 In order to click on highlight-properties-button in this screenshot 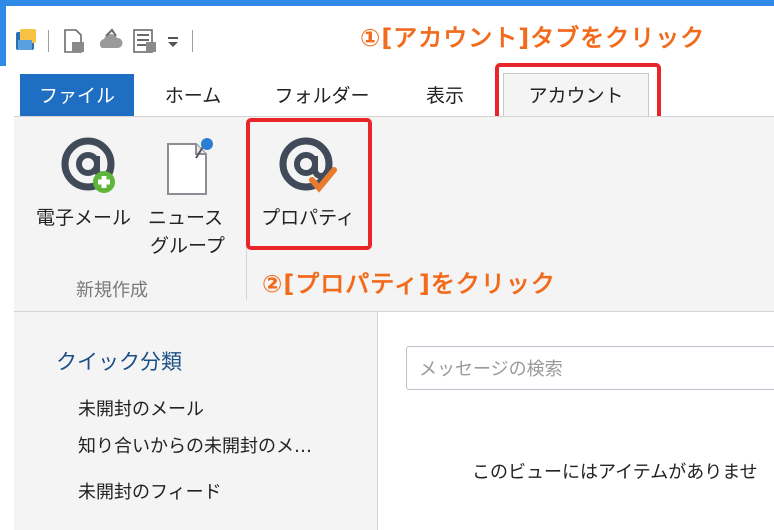, I will do `click(309, 184)`.